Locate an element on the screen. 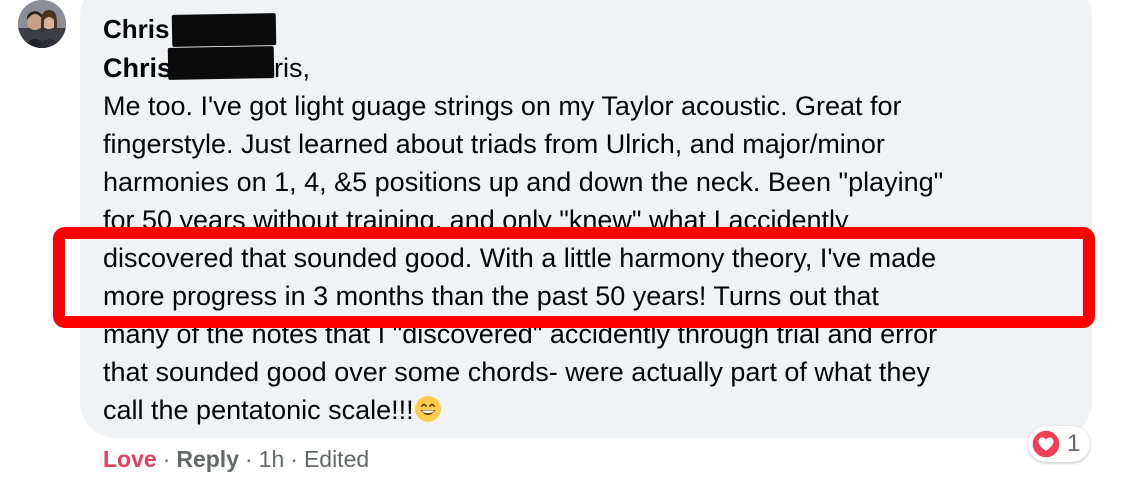 Image resolution: width=1128 pixels, height=482 pixels. love-reaction-button: Love is located at coordinates (130, 459).